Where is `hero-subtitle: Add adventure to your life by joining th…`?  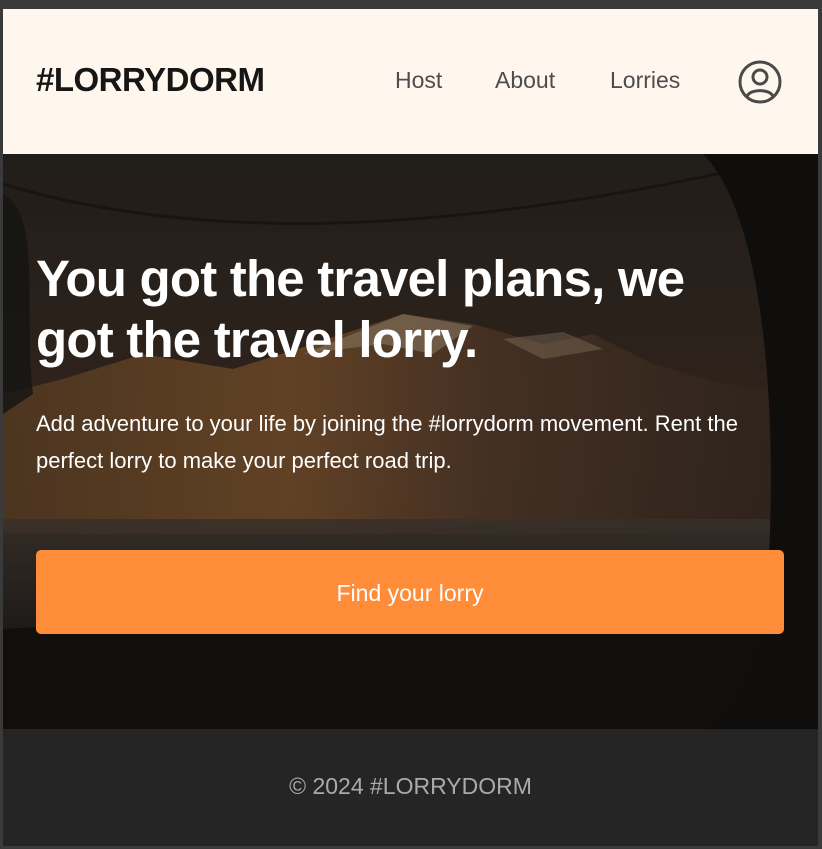 hero-subtitle: Add adventure to your life by joining th… is located at coordinates (387, 442).